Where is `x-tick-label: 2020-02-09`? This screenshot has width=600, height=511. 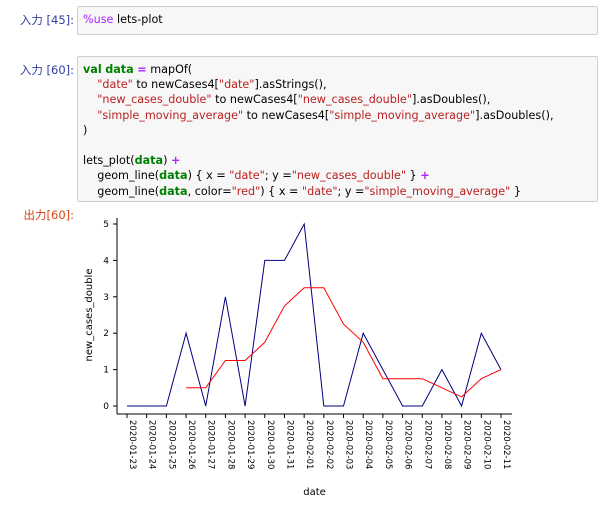
x-tick-label: 2020-02-09 is located at coordinates (467, 444).